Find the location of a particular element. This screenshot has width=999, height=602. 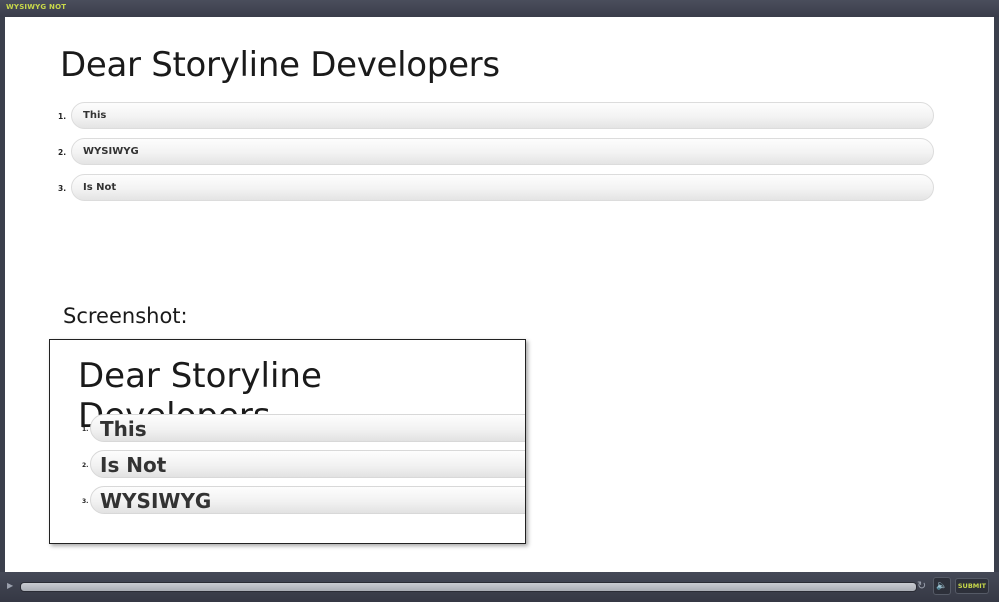

screenshot-sequence-label: Is Not is located at coordinates (133, 465).